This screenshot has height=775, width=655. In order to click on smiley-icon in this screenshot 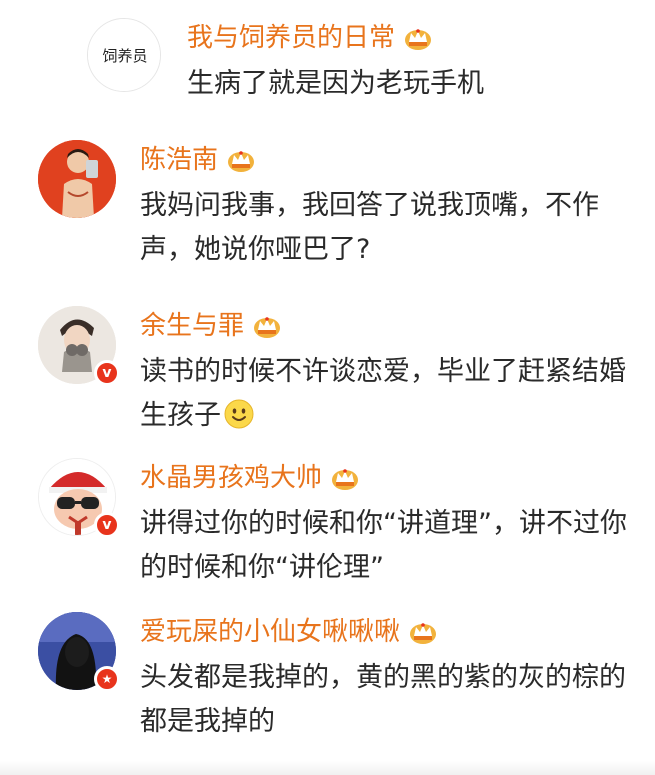, I will do `click(239, 414)`.